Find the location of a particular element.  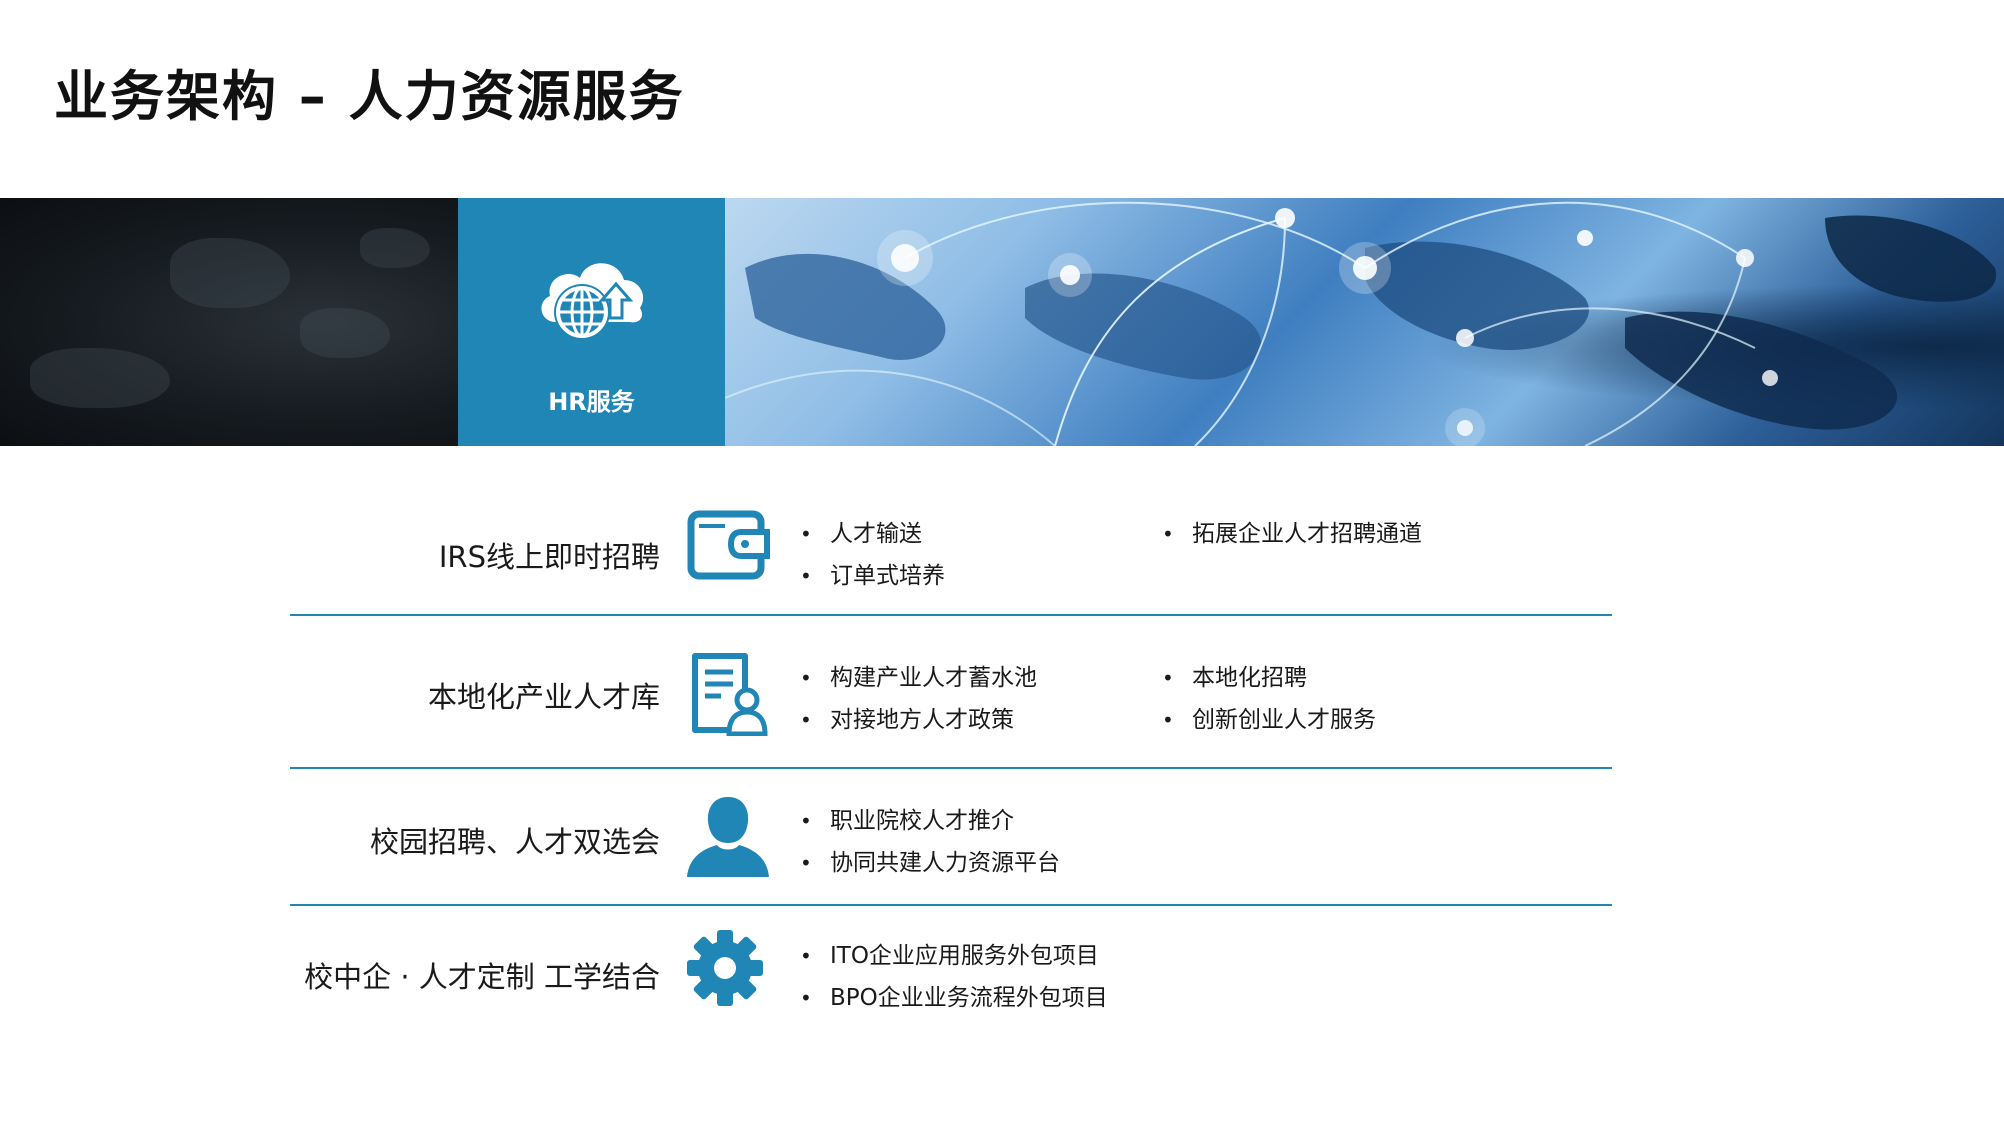

hr-service-tile: HR服务 is located at coordinates (591, 322).